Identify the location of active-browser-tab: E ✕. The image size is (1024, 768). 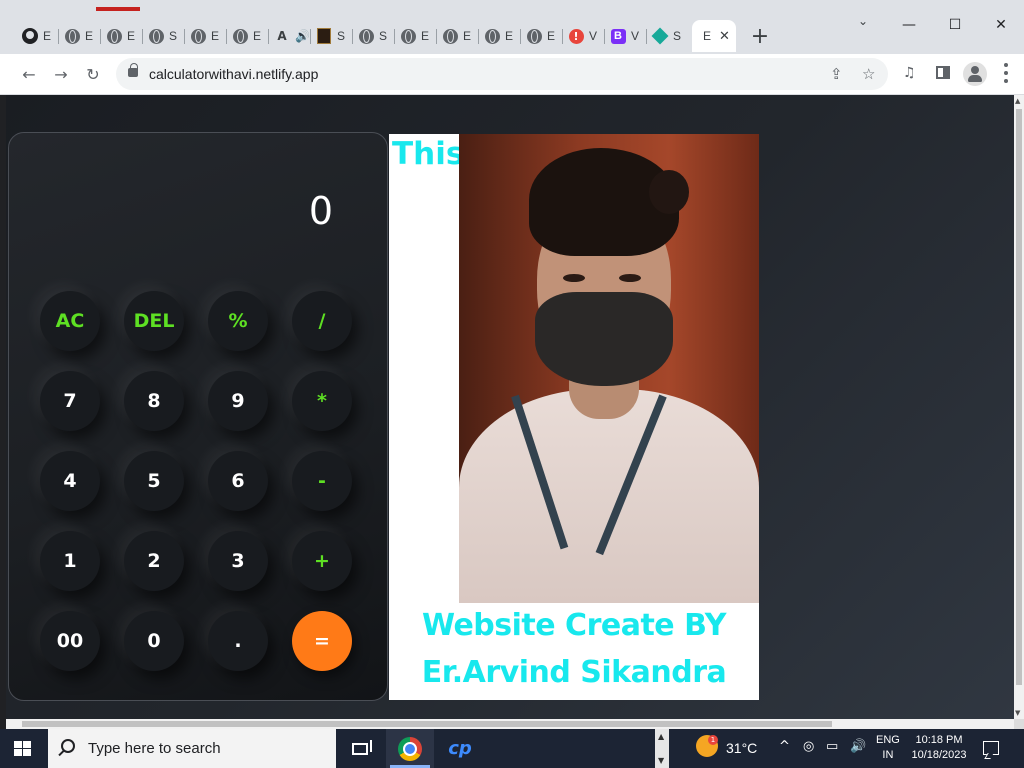
(714, 36).